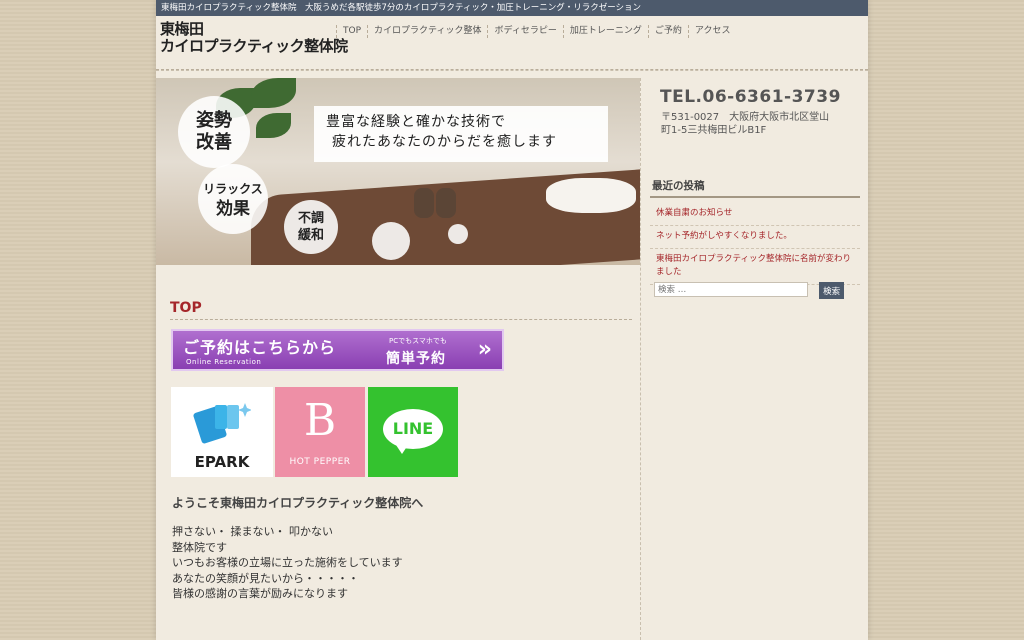 The image size is (1024, 640). I want to click on intro-line: 皆様の感謝の言葉が励みになります, so click(260, 593).